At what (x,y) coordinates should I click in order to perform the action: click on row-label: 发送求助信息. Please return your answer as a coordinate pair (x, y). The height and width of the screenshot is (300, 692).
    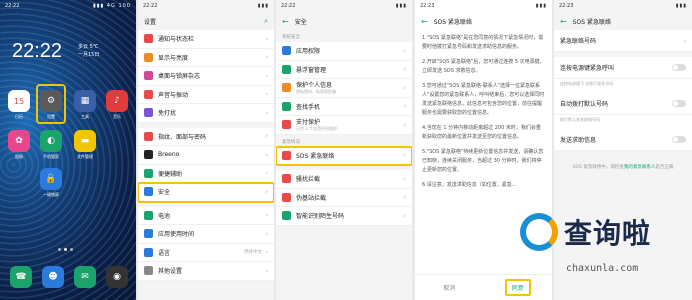
    Looking at the image, I should click on (578, 140).